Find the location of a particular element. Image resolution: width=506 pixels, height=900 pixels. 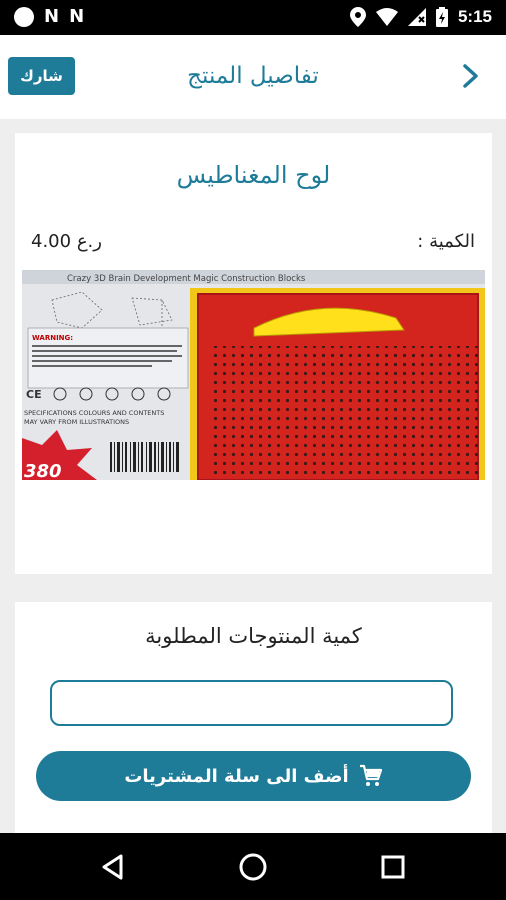

image-spec-line-1: SPECIFICATIONS COLOURS AND CONTENTS is located at coordinates (94, 413).